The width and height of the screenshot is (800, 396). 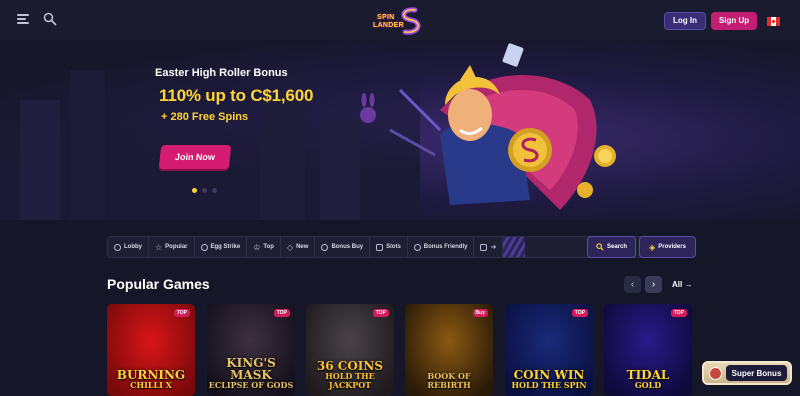 I want to click on nav-item-bonus-friendly: Bonus Friendly, so click(x=441, y=247).